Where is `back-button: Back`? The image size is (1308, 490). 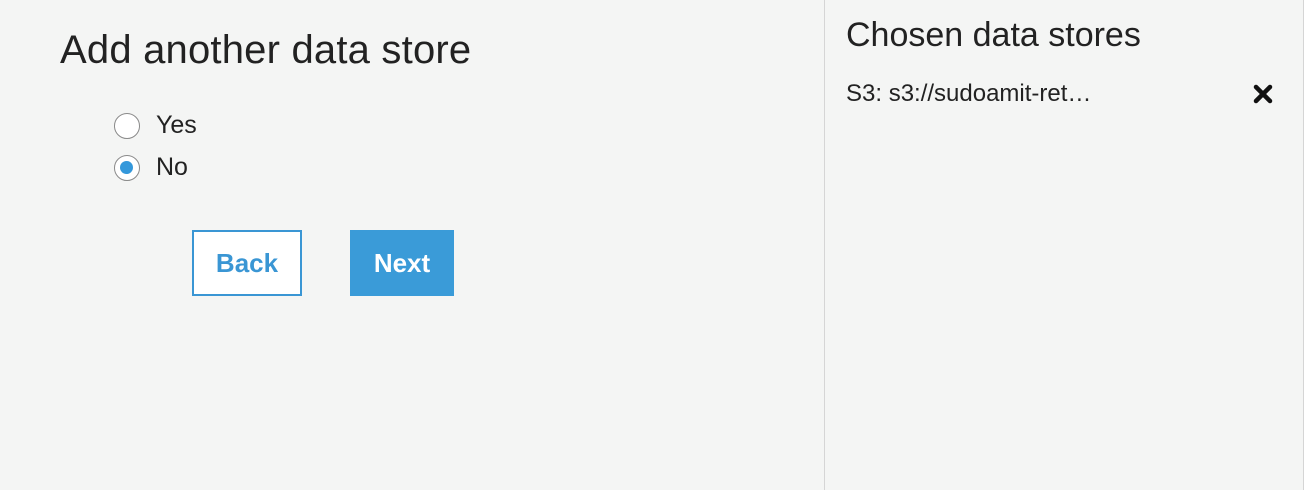 back-button: Back is located at coordinates (247, 263).